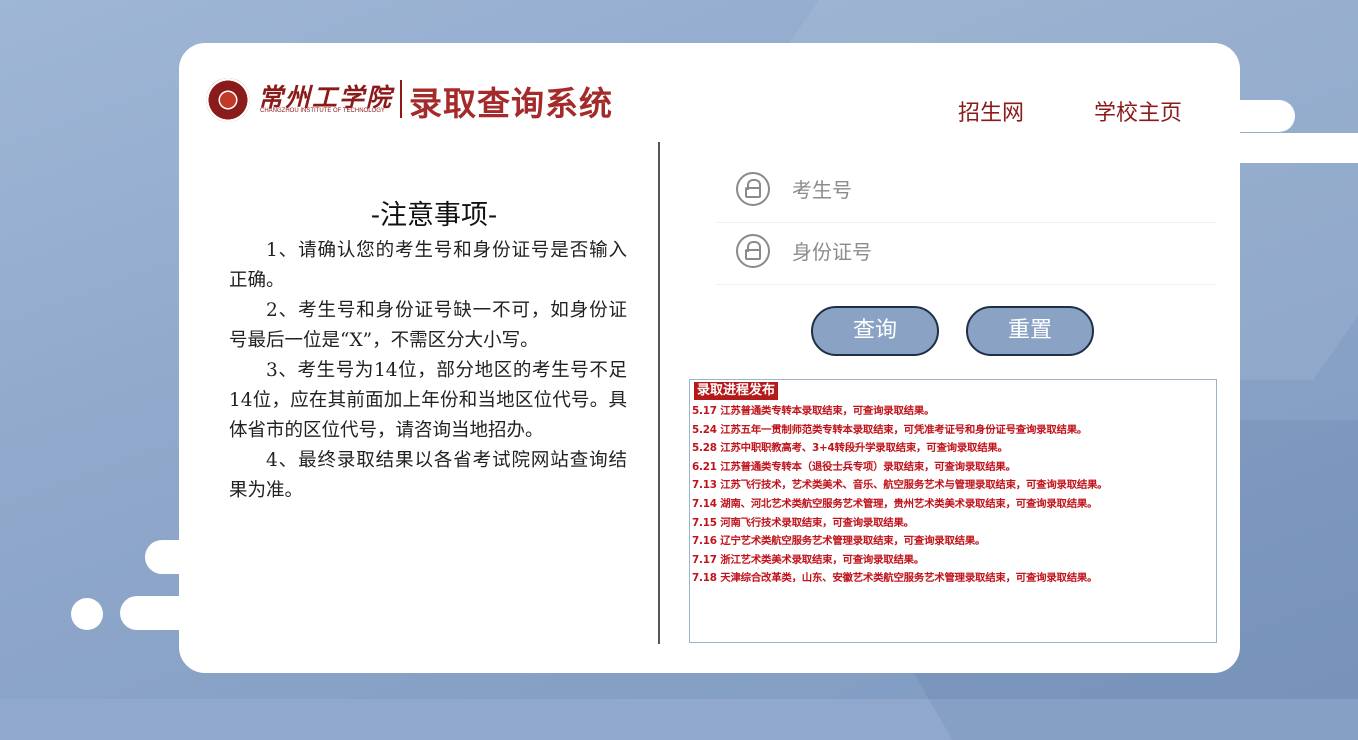  I want to click on news-title: 录取进程发布, so click(736, 391).